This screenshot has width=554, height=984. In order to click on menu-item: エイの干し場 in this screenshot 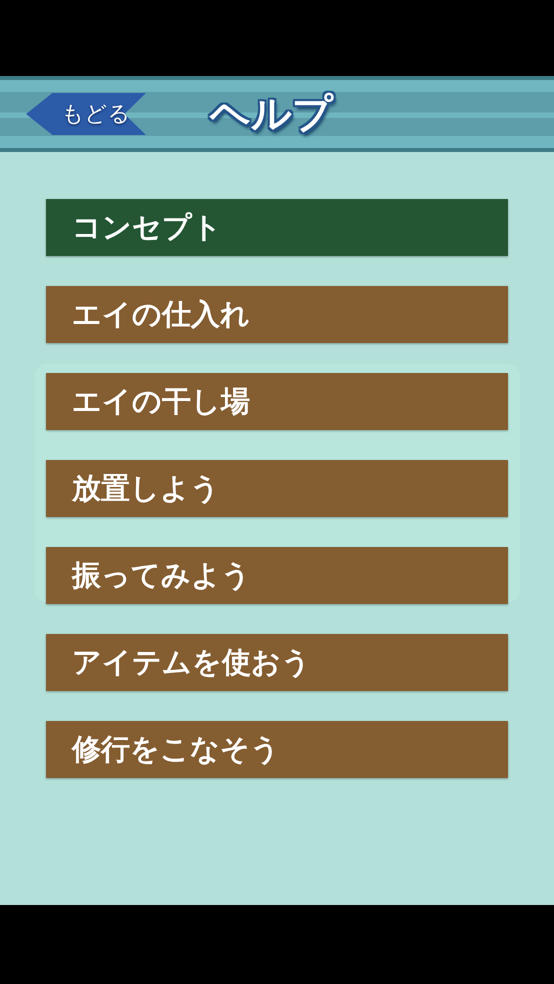, I will do `click(277, 401)`.